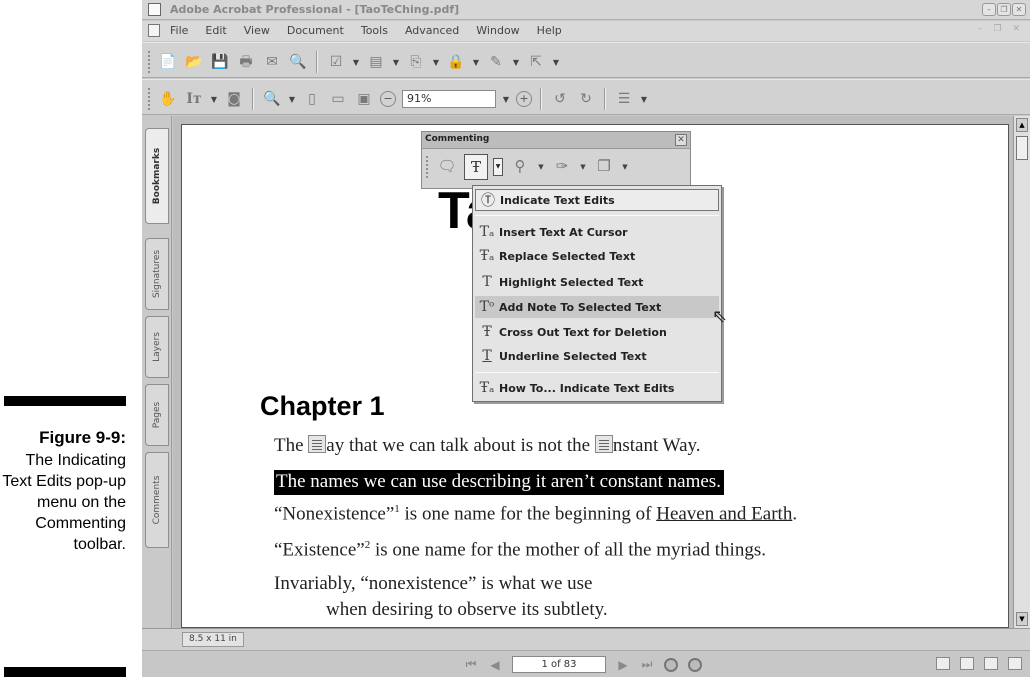  What do you see at coordinates (498, 167) in the screenshot?
I see `text-edits-dropdown-icon: ▼` at bounding box center [498, 167].